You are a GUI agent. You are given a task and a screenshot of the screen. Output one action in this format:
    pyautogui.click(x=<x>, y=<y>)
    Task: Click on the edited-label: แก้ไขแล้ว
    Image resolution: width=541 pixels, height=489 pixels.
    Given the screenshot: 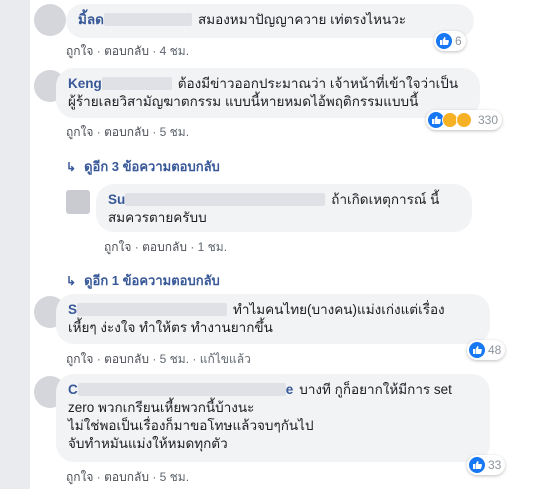 What is the action you would take?
    pyautogui.click(x=225, y=359)
    